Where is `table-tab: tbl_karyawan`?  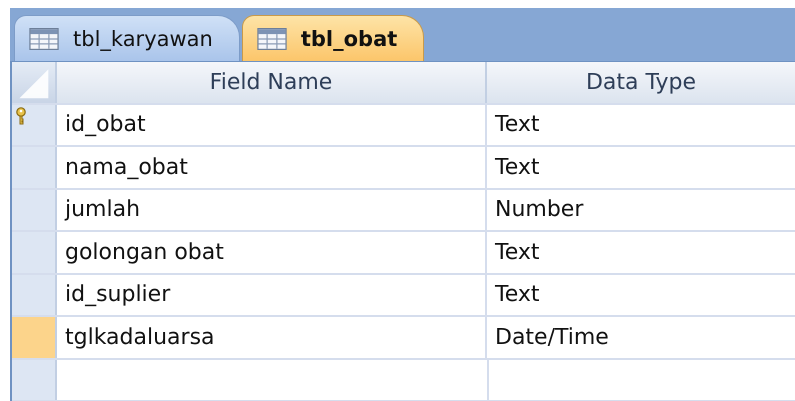 table-tab: tbl_karyawan is located at coordinates (127, 38).